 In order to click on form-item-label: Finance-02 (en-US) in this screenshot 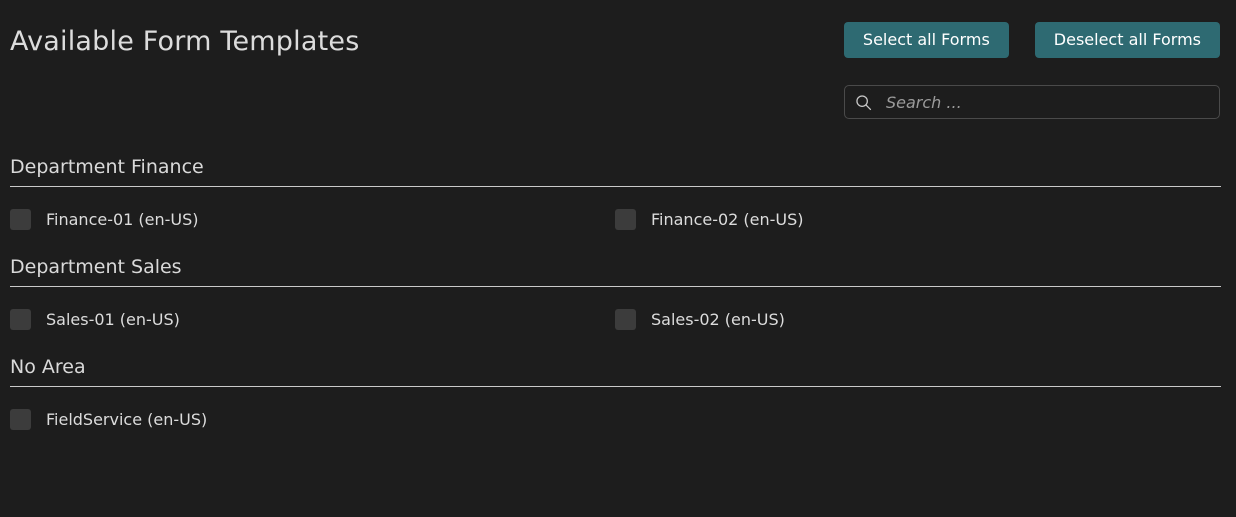, I will do `click(727, 219)`.